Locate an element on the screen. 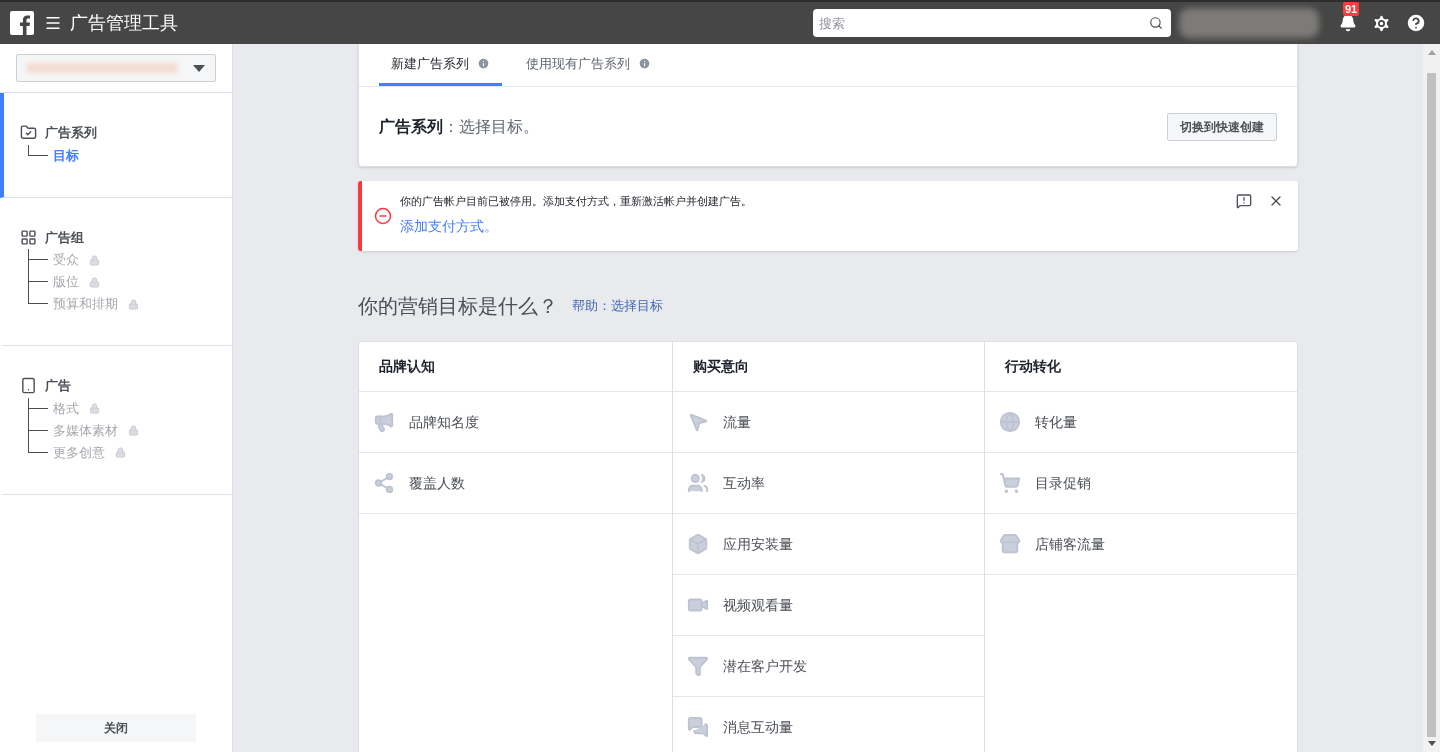 Image resolution: width=1440 pixels, height=752 pixels. tablet-icon is located at coordinates (28, 386).